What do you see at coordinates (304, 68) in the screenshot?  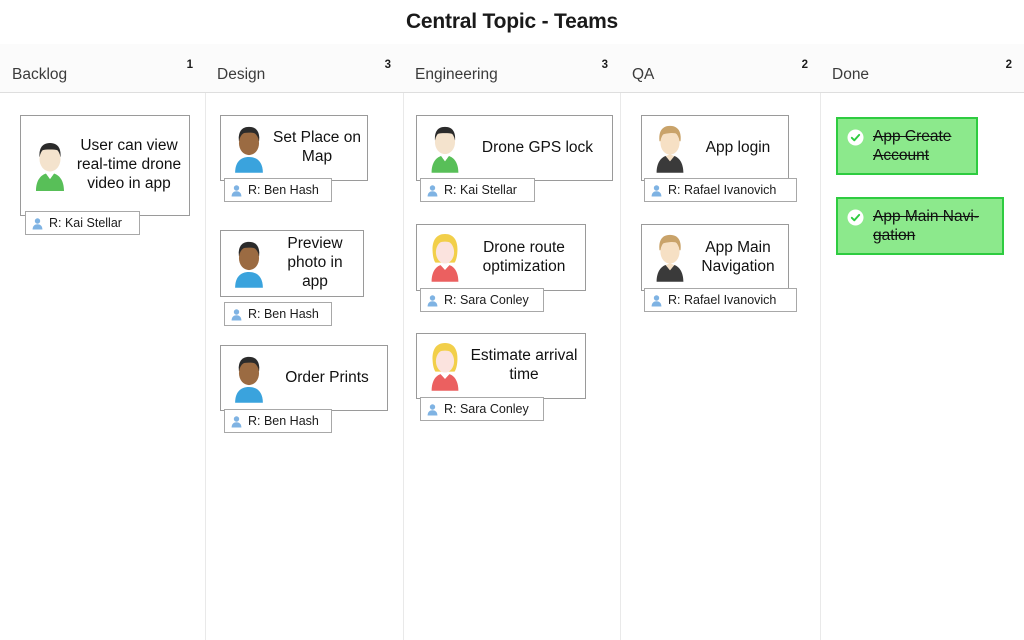 I see `column-header-design: Design 3` at bounding box center [304, 68].